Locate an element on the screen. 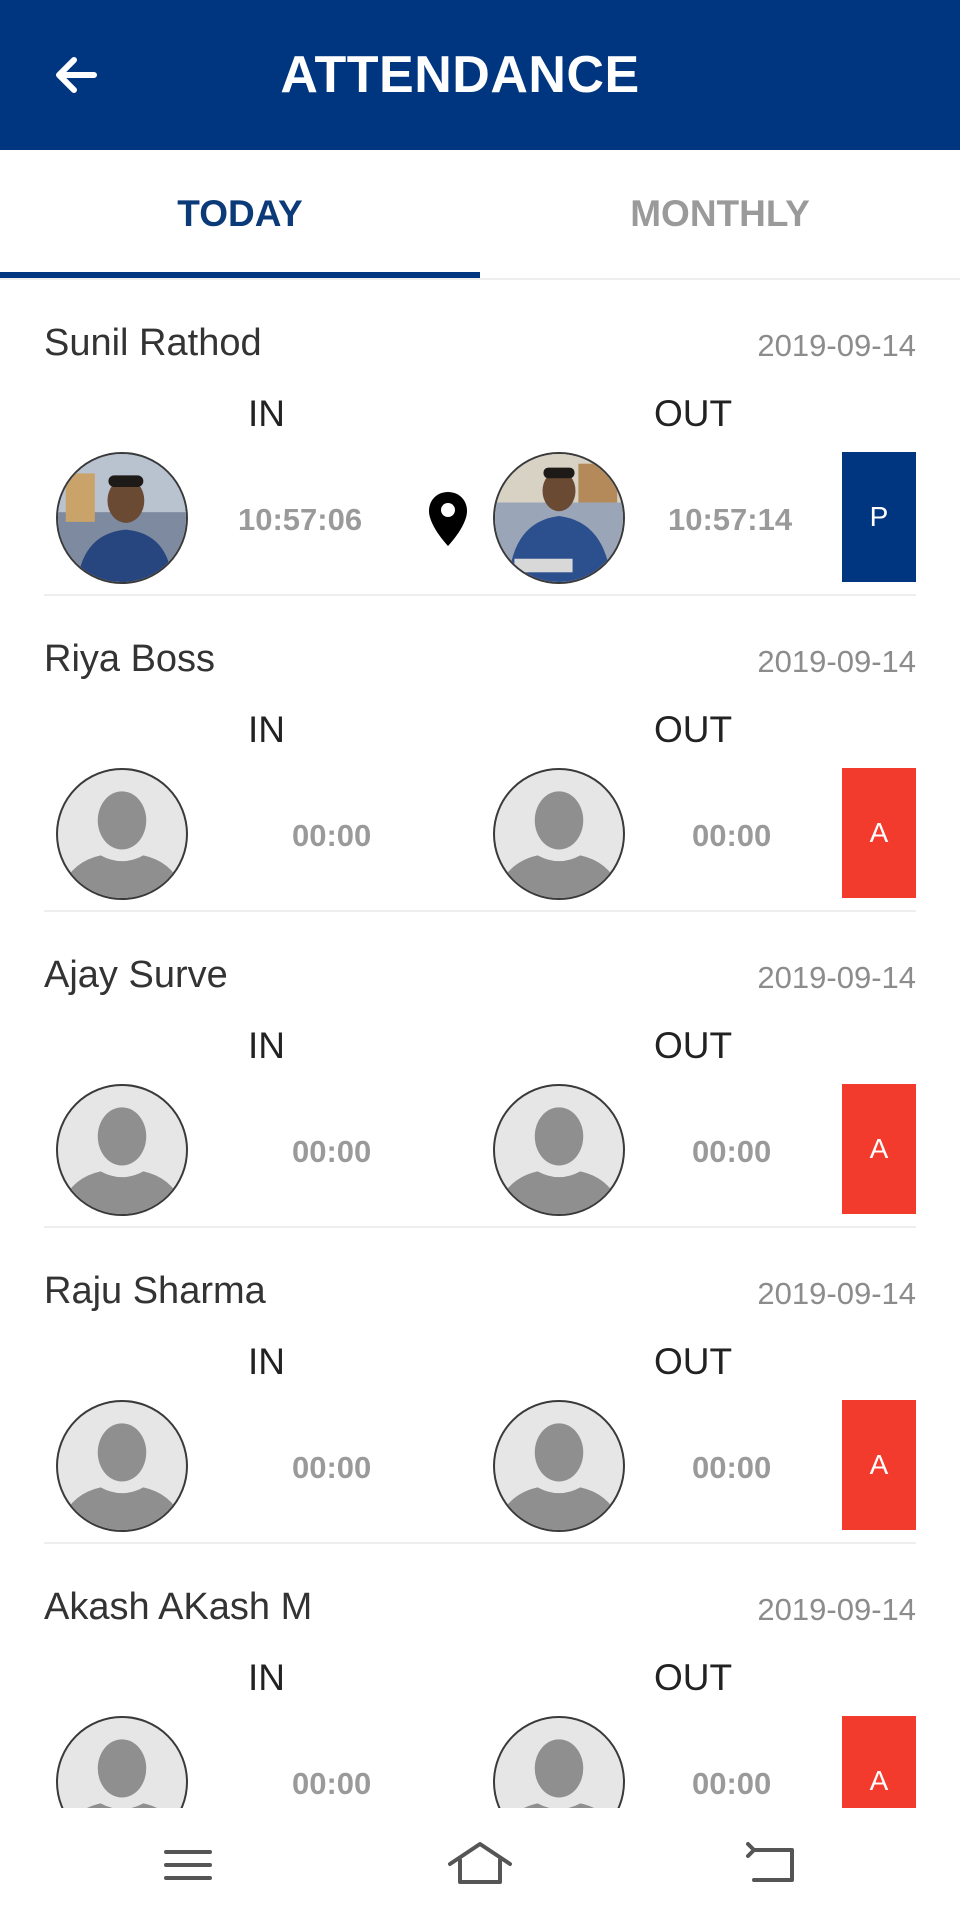 The height and width of the screenshot is (1920, 960). in-photo is located at coordinates (122, 518).